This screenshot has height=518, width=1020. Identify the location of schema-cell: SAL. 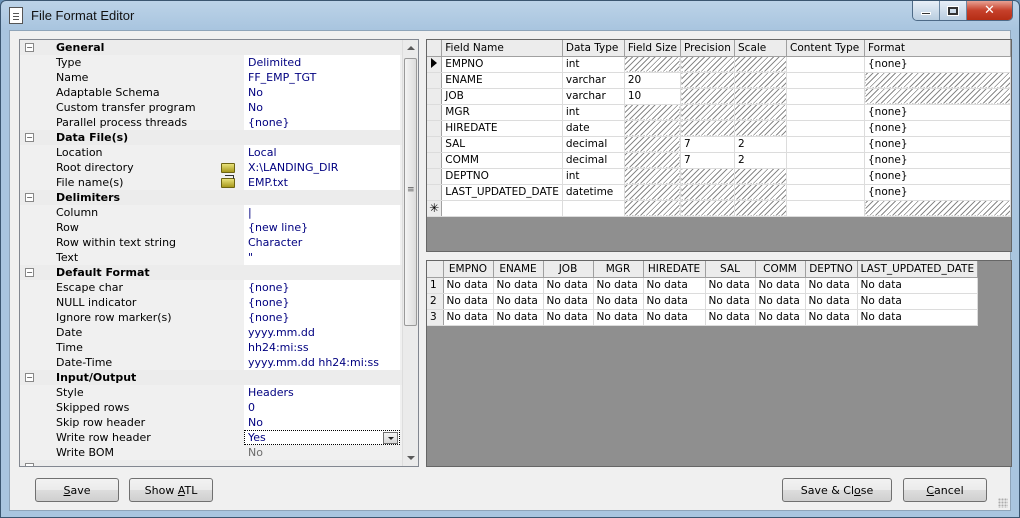
(502, 144).